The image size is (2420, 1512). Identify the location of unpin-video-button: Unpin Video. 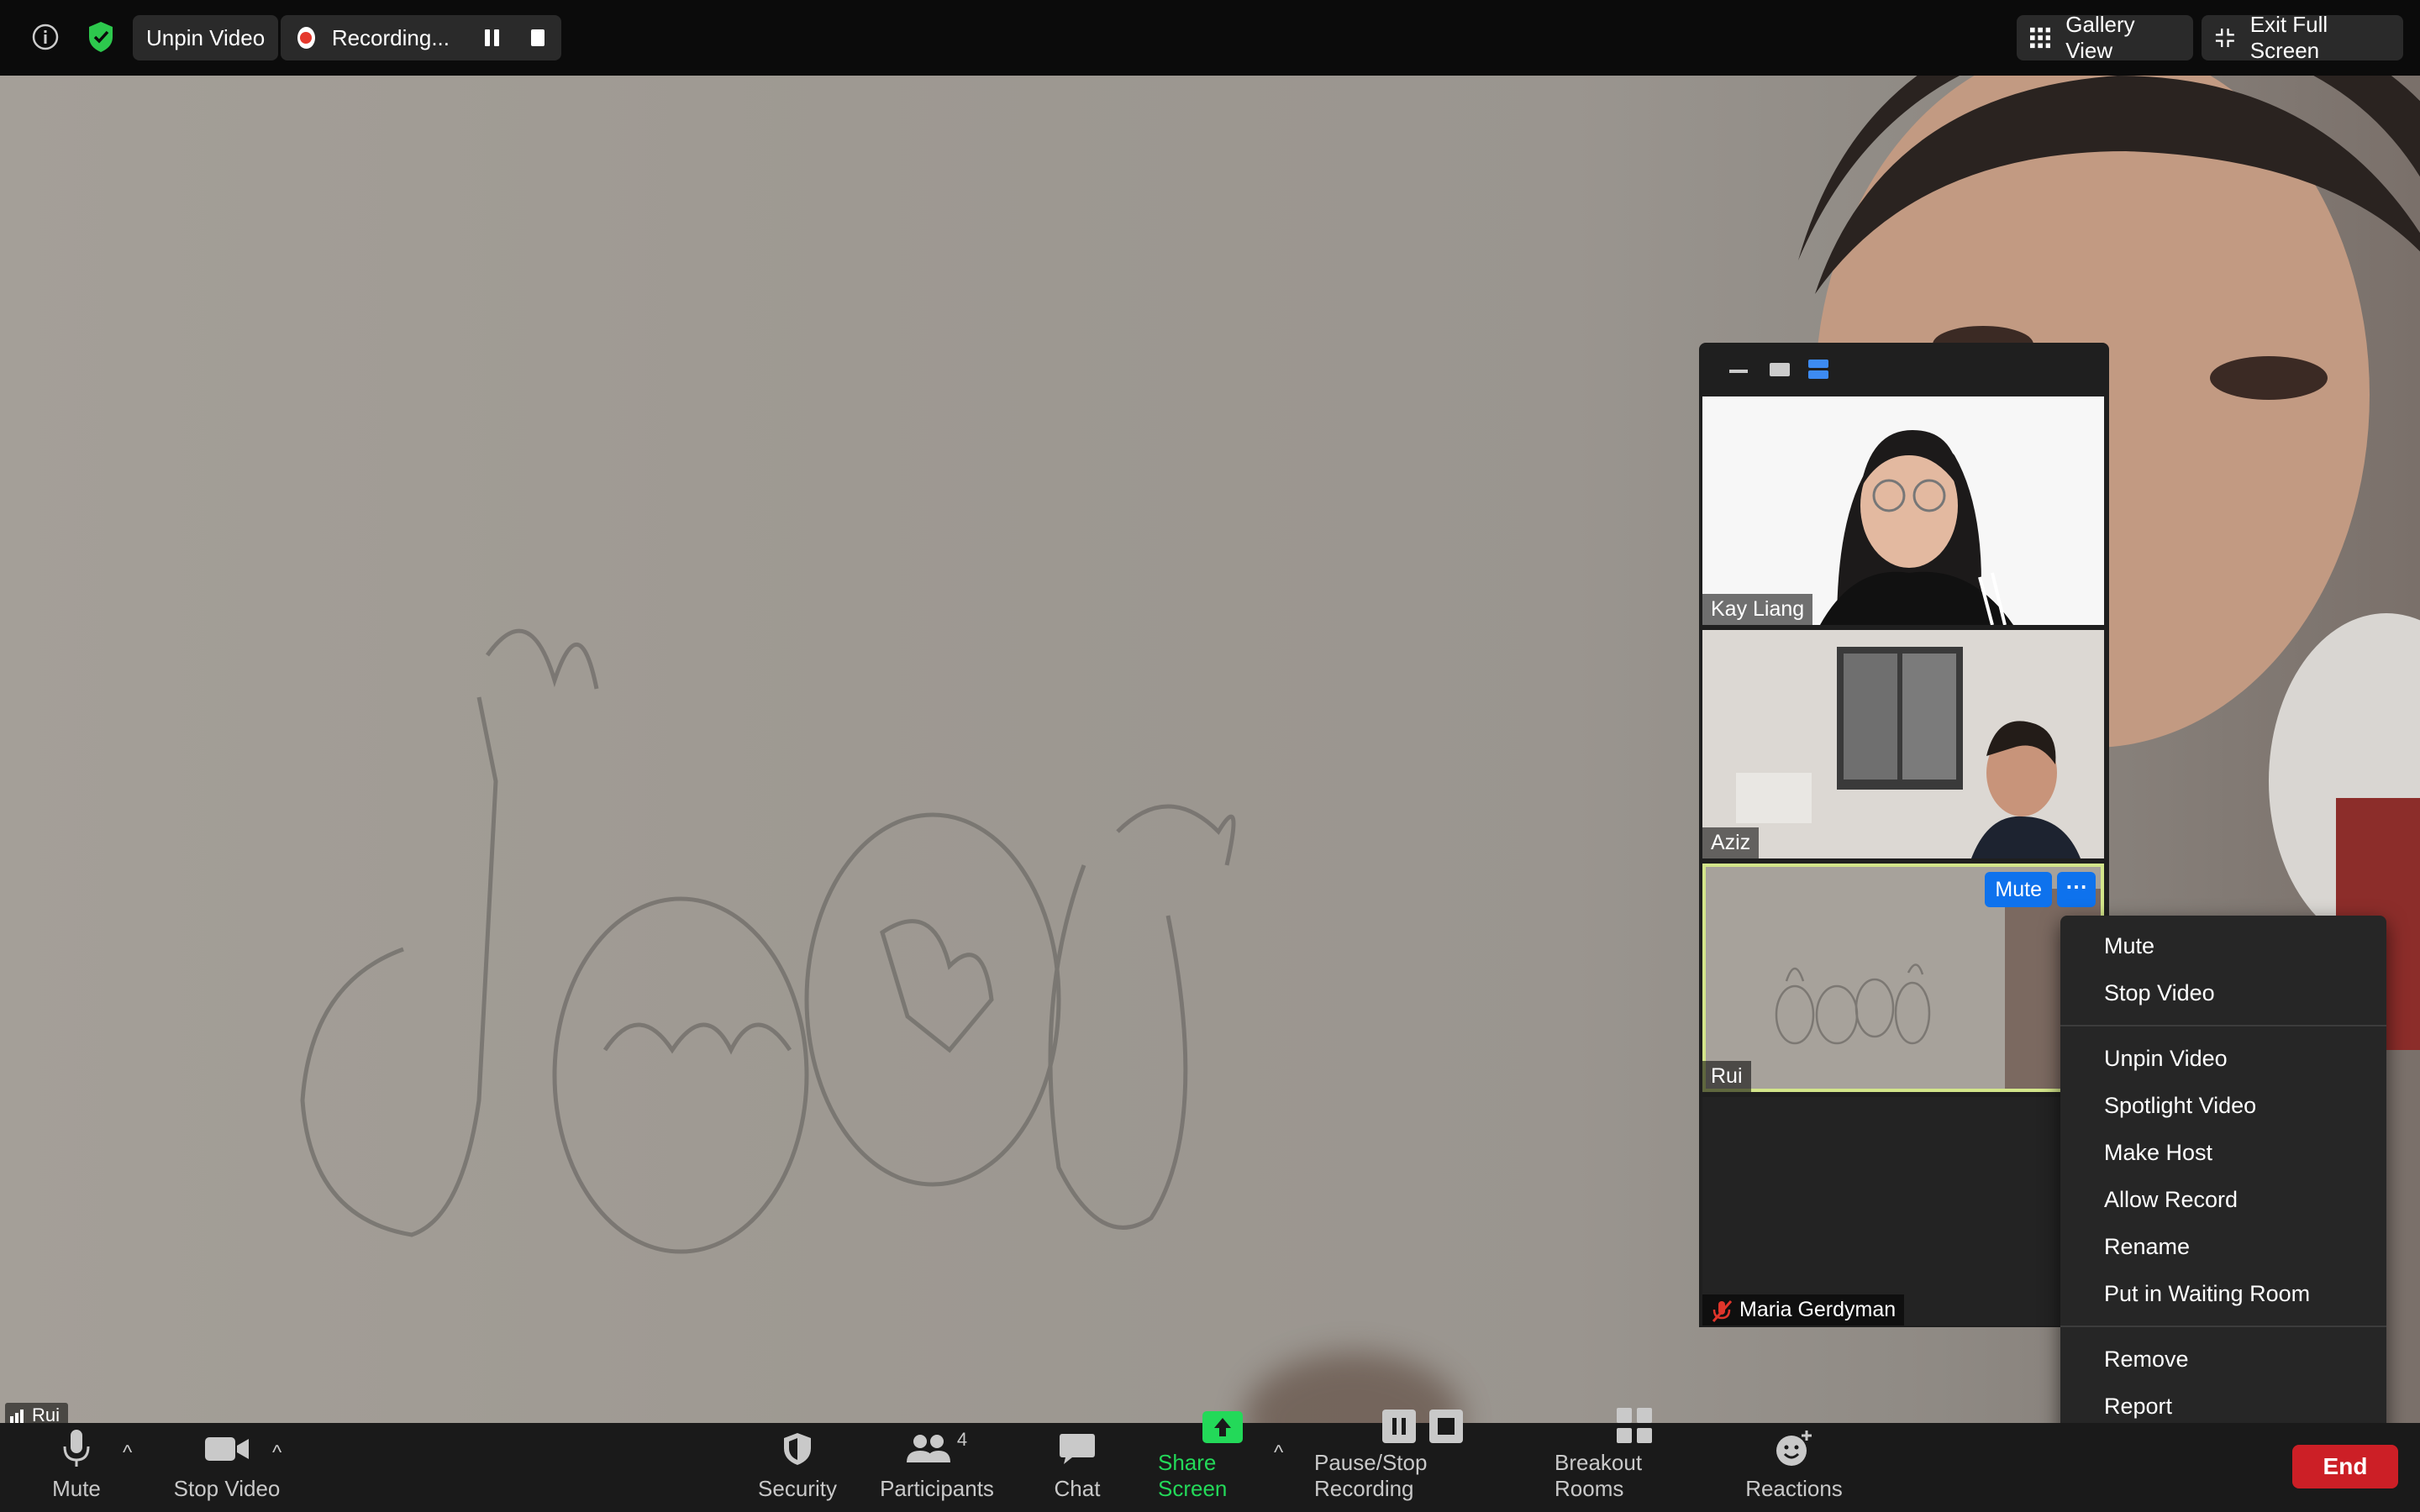
(206, 37).